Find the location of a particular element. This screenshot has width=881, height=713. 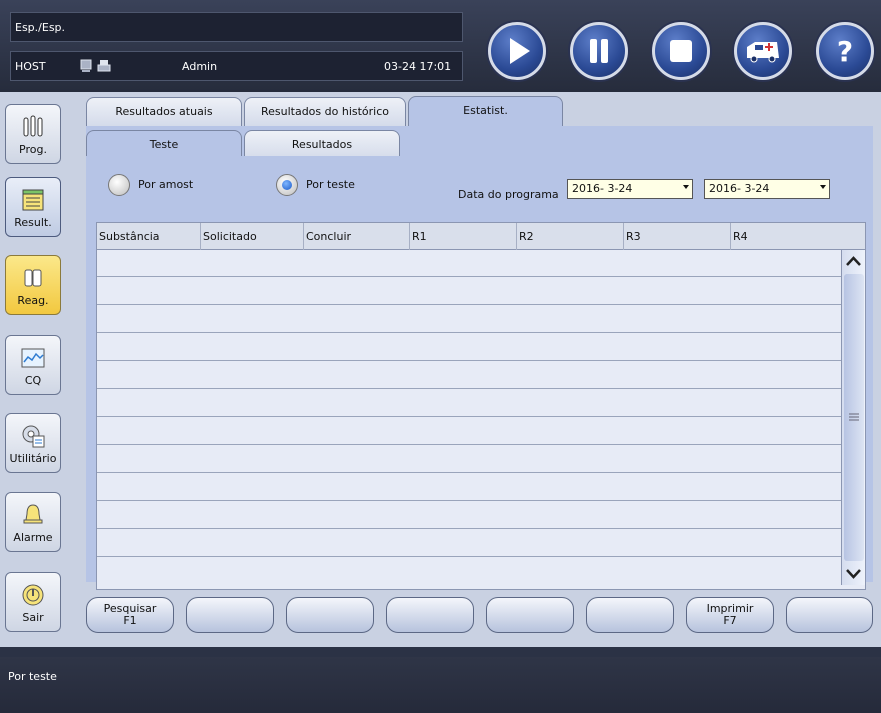

sidebar-label-reag: Reag. is located at coordinates (33, 300).